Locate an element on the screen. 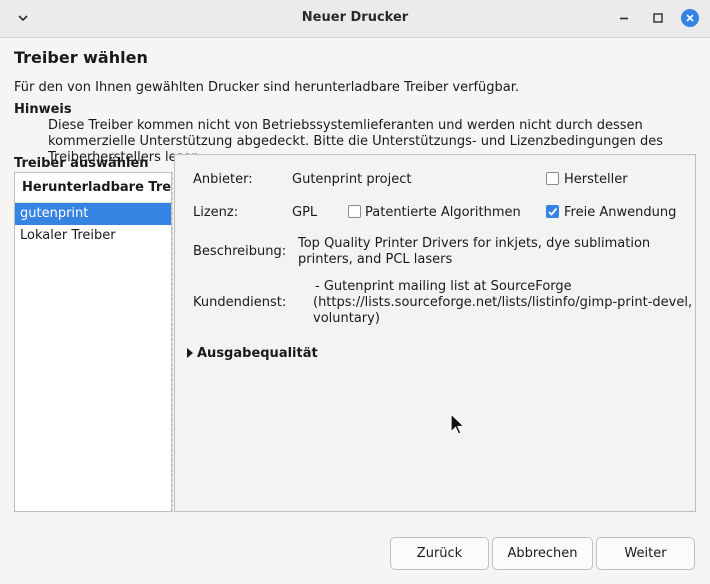 Image resolution: width=710 pixels, height=584 pixels. cancel-button: Abbrechen is located at coordinates (542, 553).